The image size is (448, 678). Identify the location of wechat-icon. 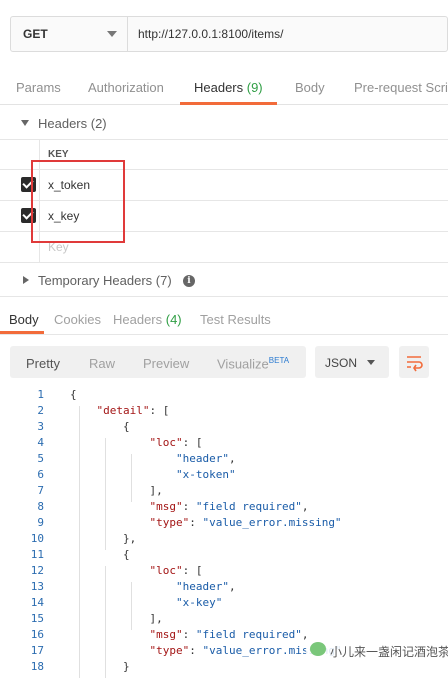
(318, 649).